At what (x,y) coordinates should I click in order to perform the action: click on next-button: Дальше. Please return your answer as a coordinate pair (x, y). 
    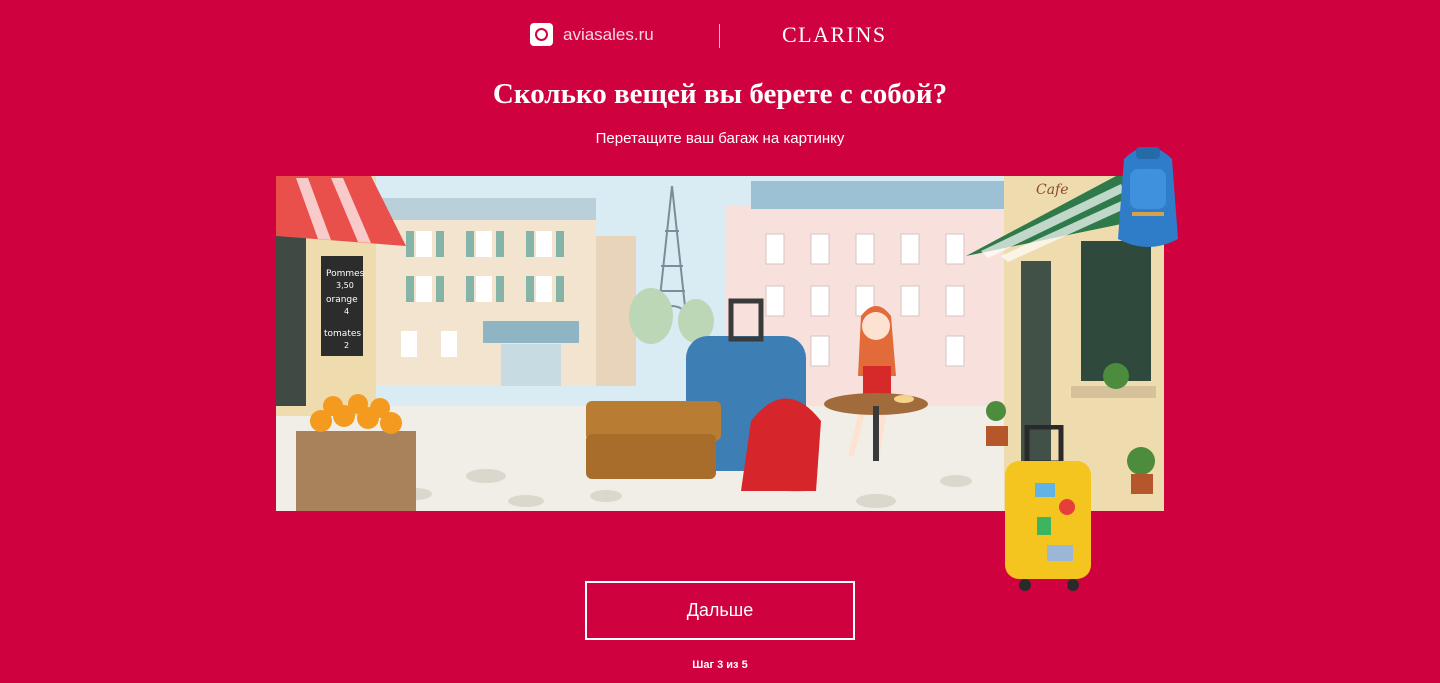
    Looking at the image, I should click on (720, 610).